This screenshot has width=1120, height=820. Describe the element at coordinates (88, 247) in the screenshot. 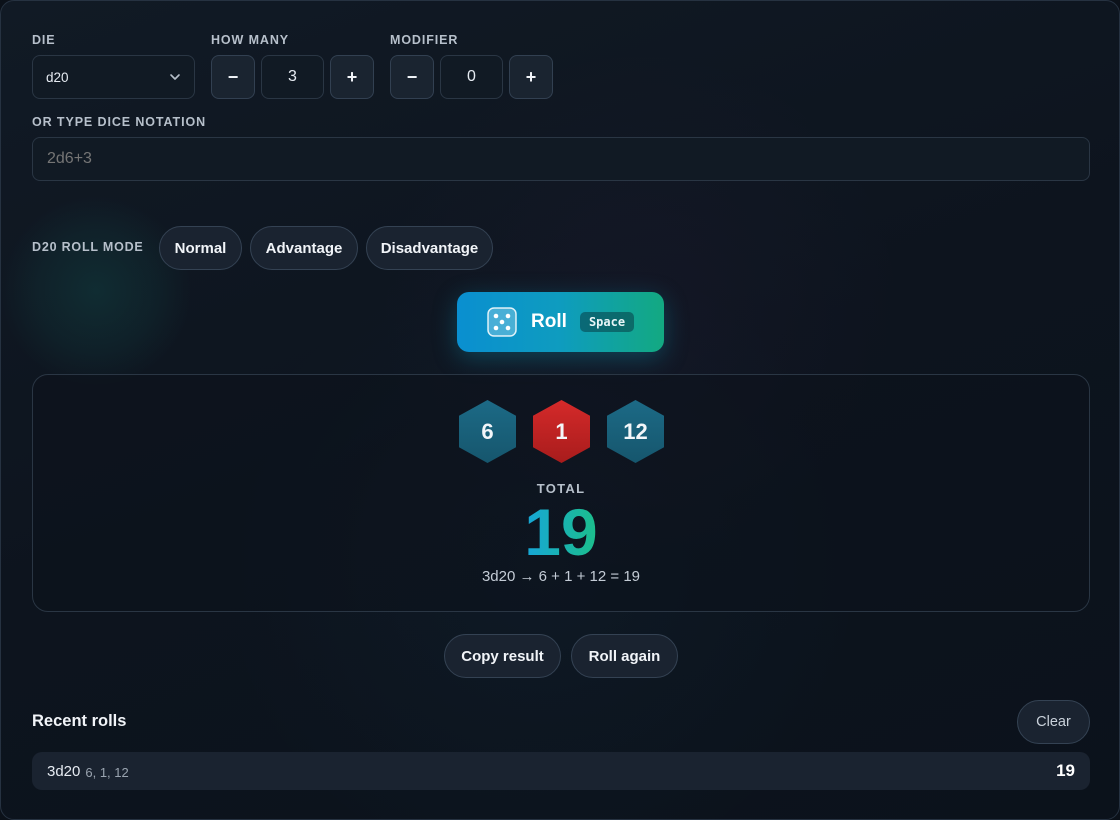

I see `roll-mode-label: D20 ROLL MODE` at that location.